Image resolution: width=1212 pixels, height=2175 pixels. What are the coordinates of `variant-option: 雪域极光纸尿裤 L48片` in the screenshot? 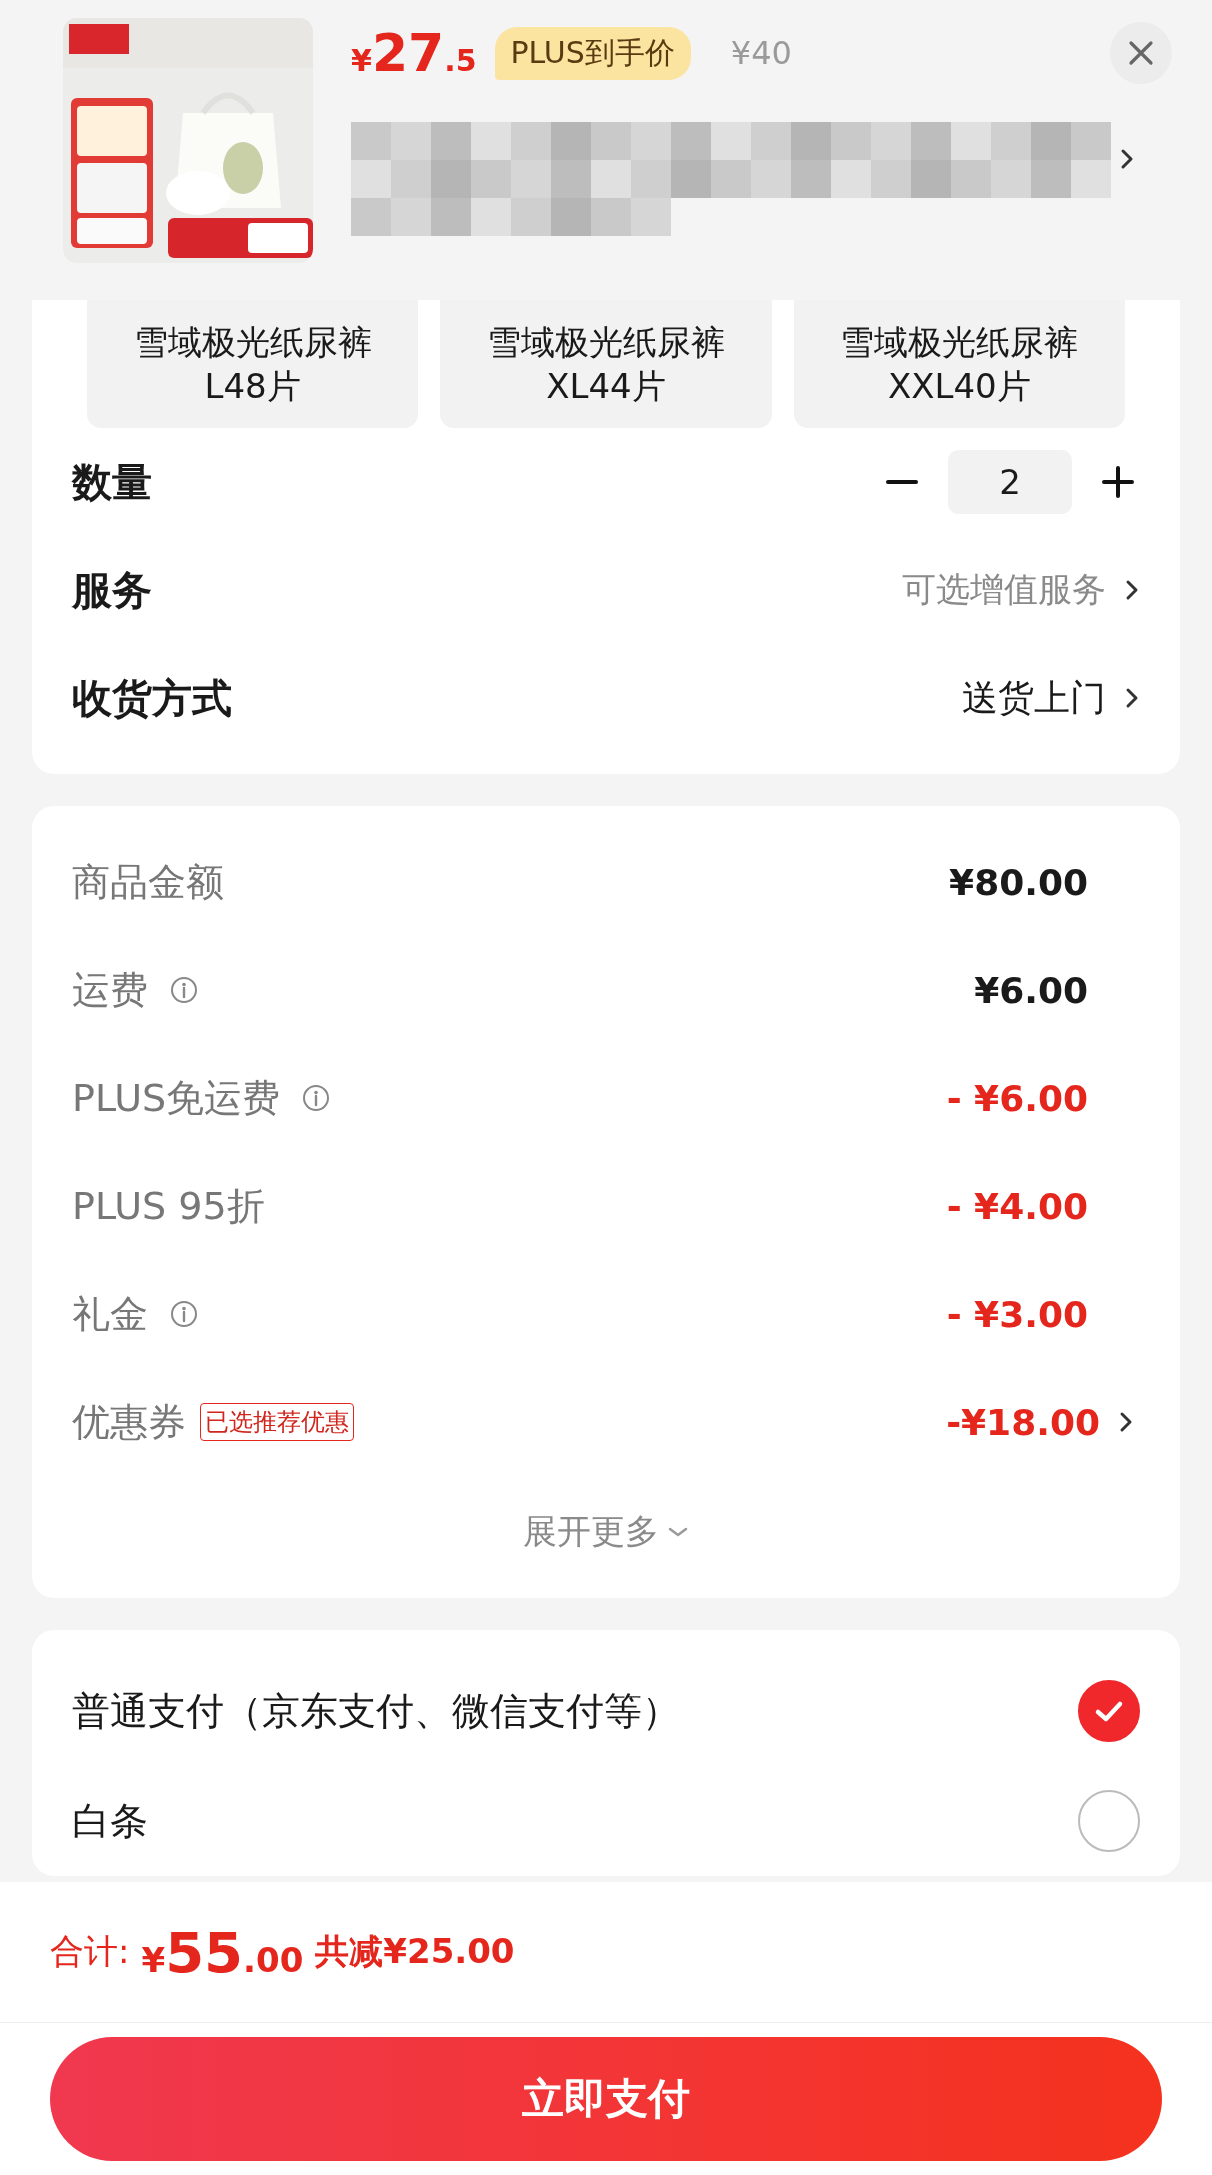 It's located at (253, 364).